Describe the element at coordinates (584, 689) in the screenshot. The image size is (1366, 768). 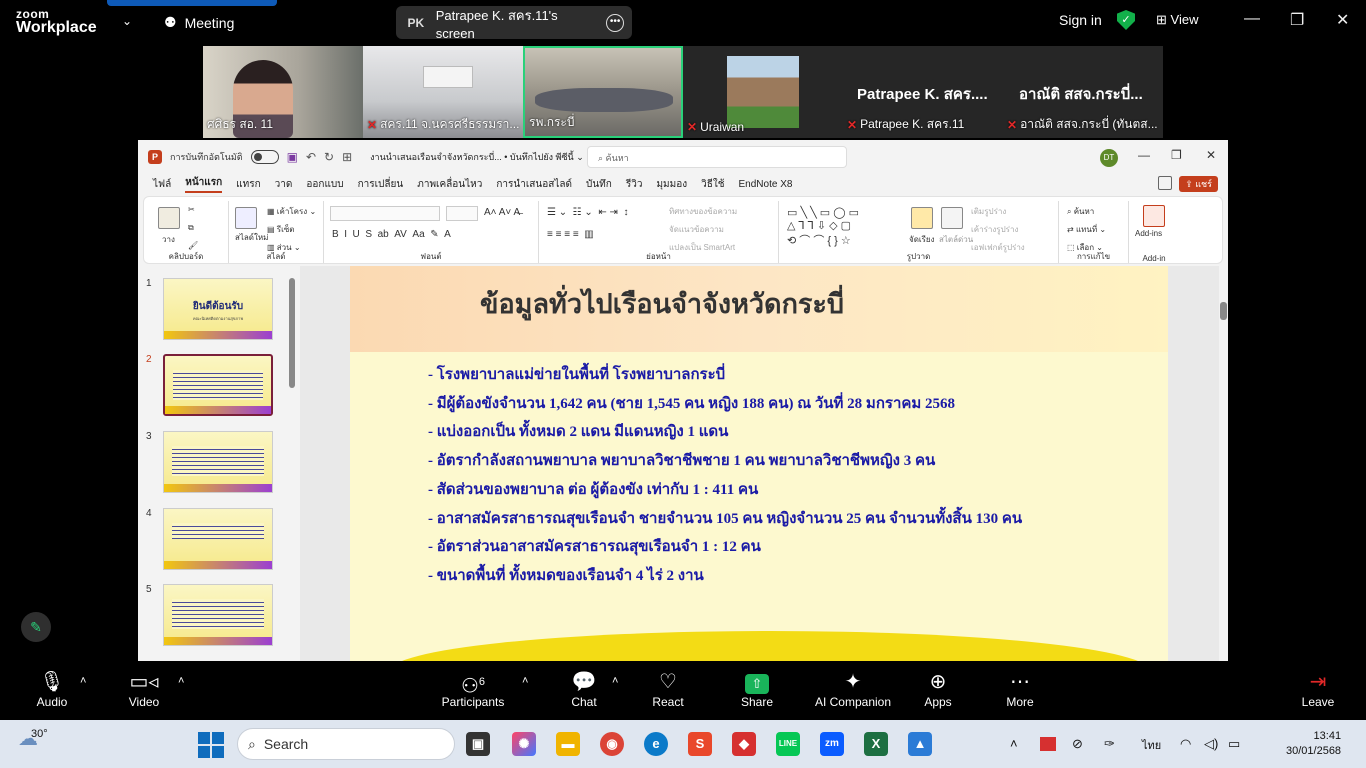
I see `chat-button: 💬 Chat` at that location.